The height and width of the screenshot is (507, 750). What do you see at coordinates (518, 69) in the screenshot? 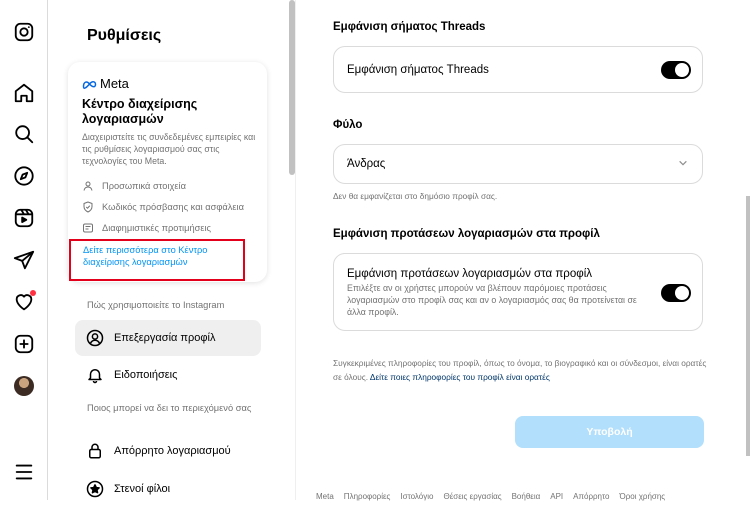
I see `threads-badge-row: Εμφάνιση σήματος Threads` at bounding box center [518, 69].